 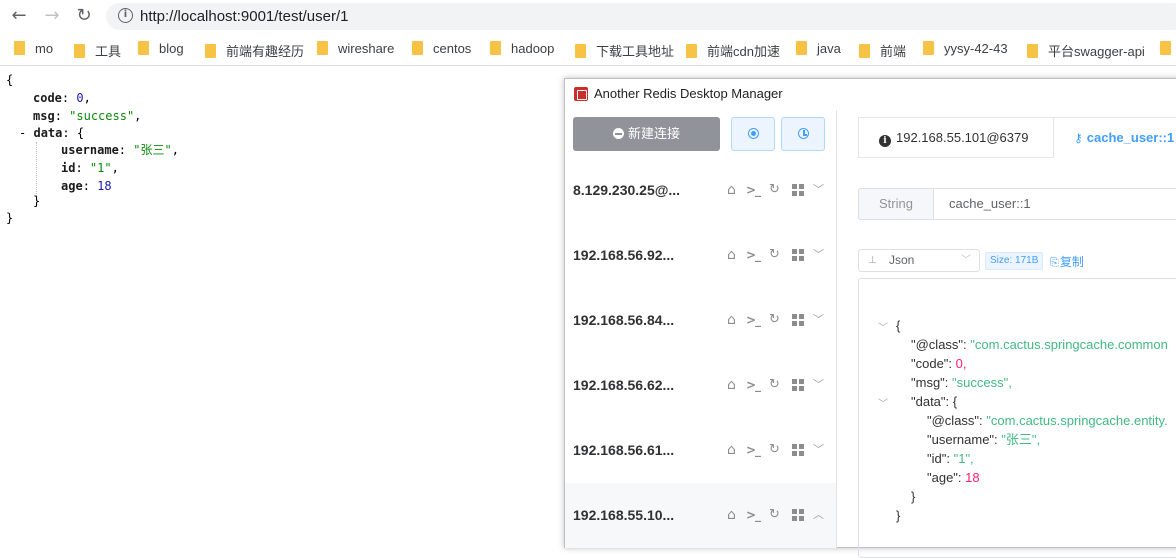 I want to click on bookmark-folder-overflow, so click(x=1168, y=50).